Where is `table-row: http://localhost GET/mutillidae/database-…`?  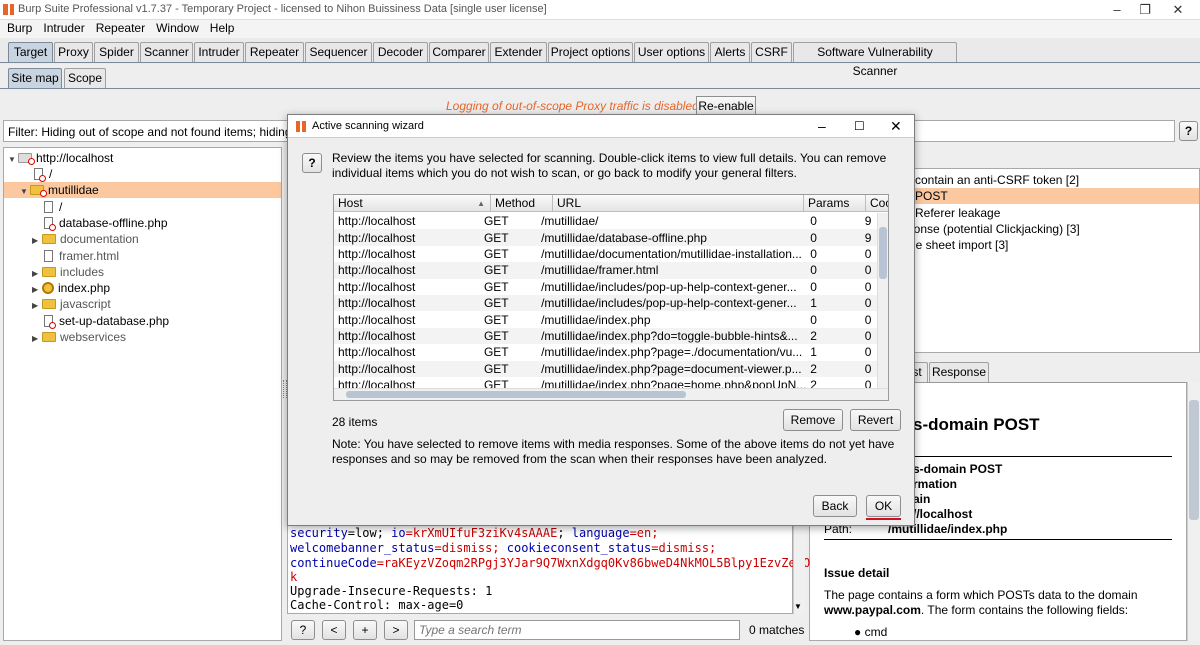 table-row: http://localhost GET/mutillidae/database-… is located at coordinates (611, 237).